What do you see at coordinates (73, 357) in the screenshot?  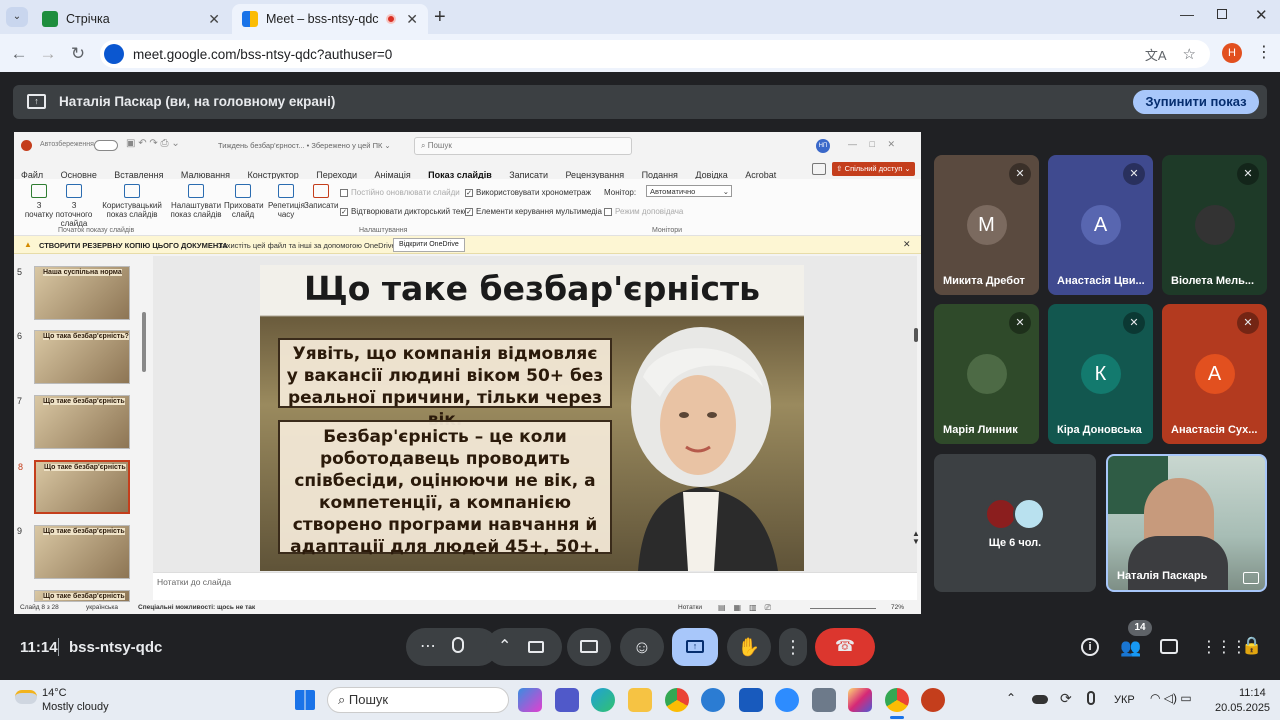 I see `slide-thumbnail: 6 Що така безбар'єрність?` at bounding box center [73, 357].